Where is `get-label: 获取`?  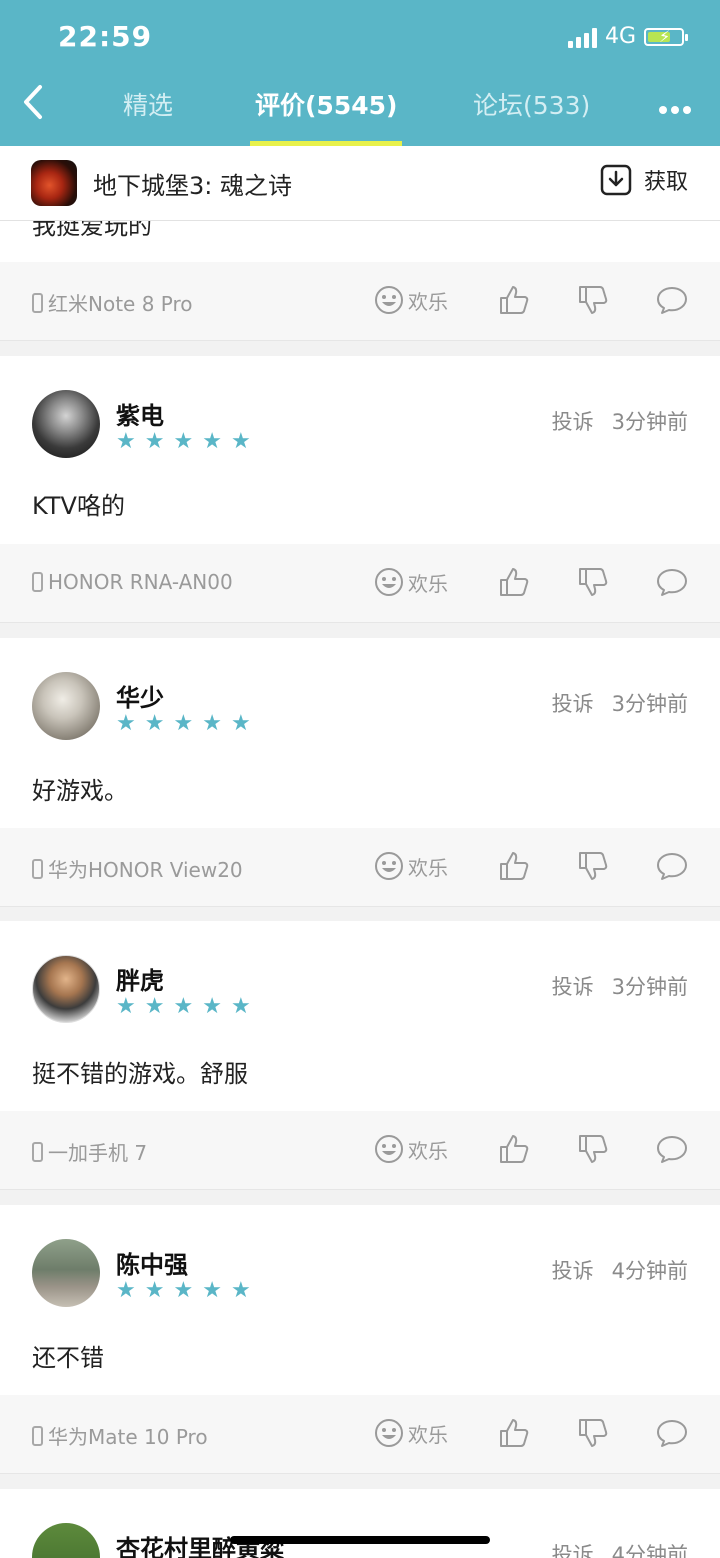 get-label: 获取 is located at coordinates (665, 182).